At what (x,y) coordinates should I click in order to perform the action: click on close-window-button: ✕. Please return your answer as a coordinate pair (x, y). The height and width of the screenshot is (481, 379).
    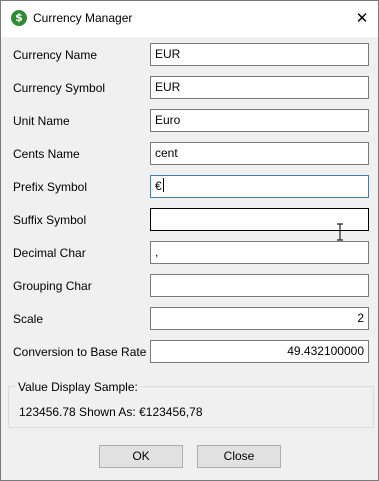
    Looking at the image, I should click on (362, 19).